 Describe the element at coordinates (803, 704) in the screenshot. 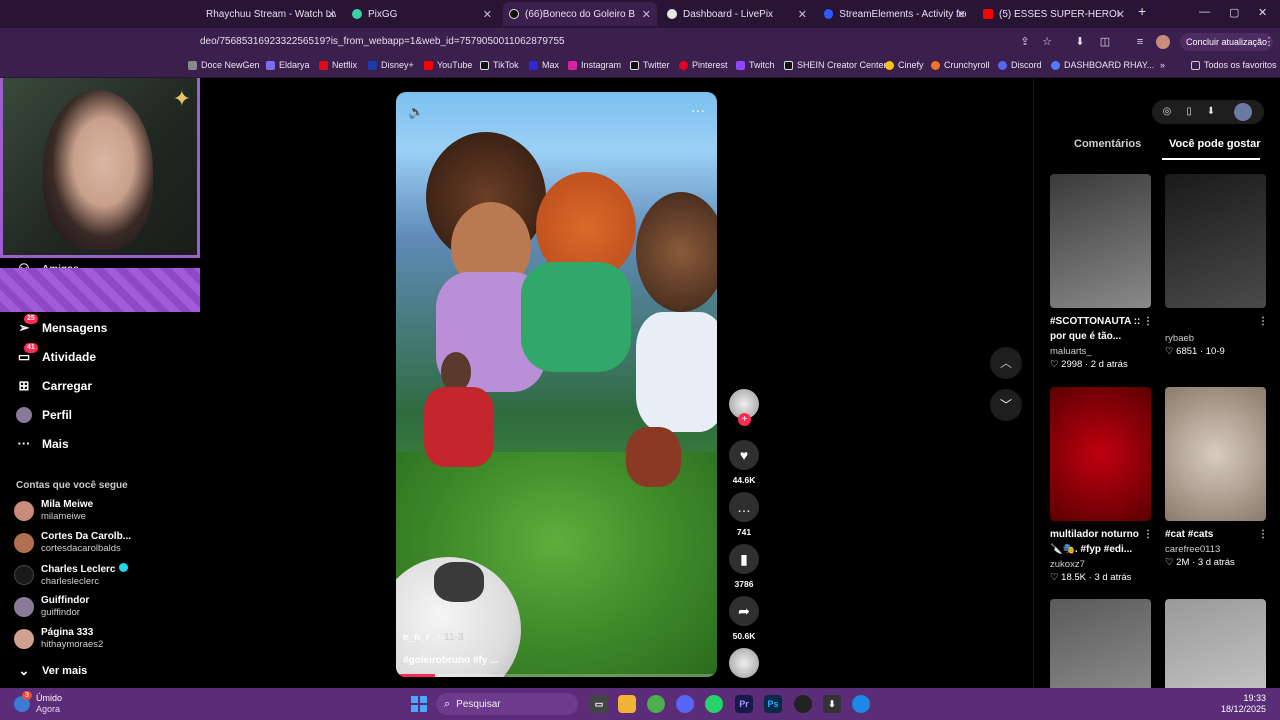

I see `obs-icon` at that location.